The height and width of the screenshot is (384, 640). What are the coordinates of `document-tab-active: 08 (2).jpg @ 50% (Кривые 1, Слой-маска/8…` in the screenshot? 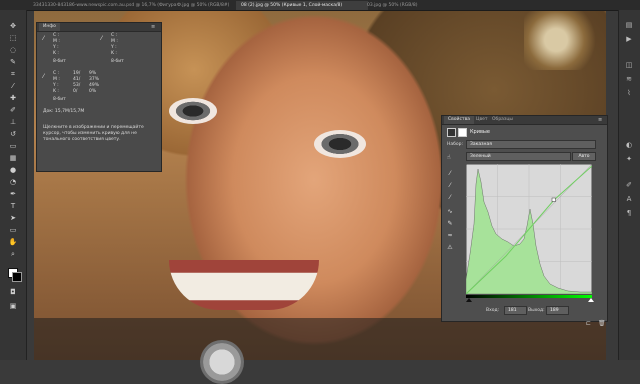 It's located at (302, 5).